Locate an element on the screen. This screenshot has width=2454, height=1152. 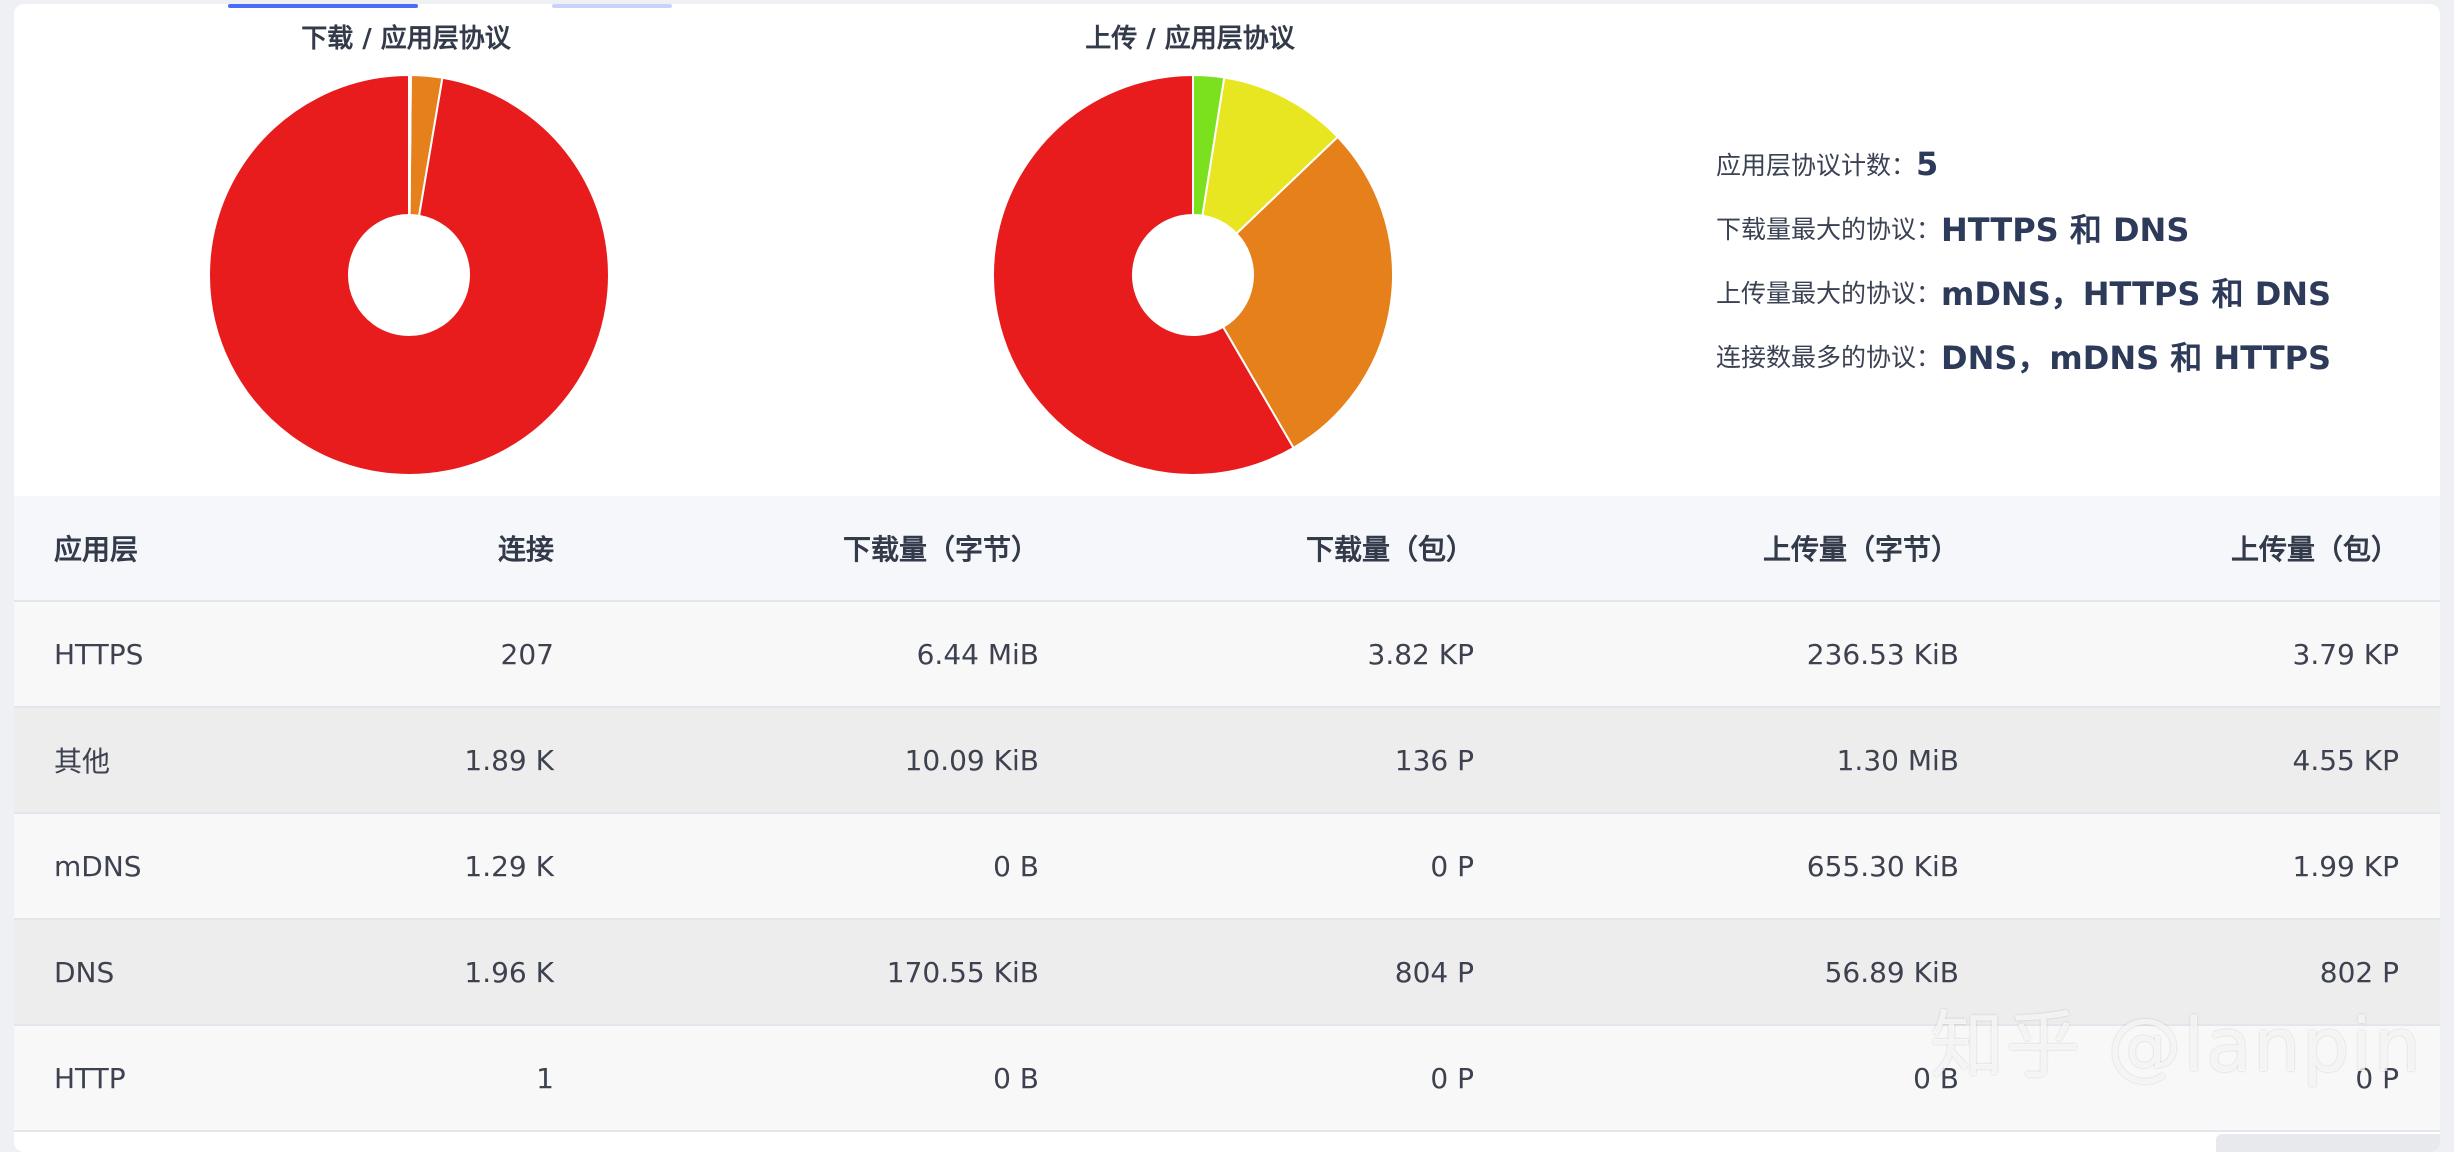
column-header-protocol: 应用层 is located at coordinates (114, 548).